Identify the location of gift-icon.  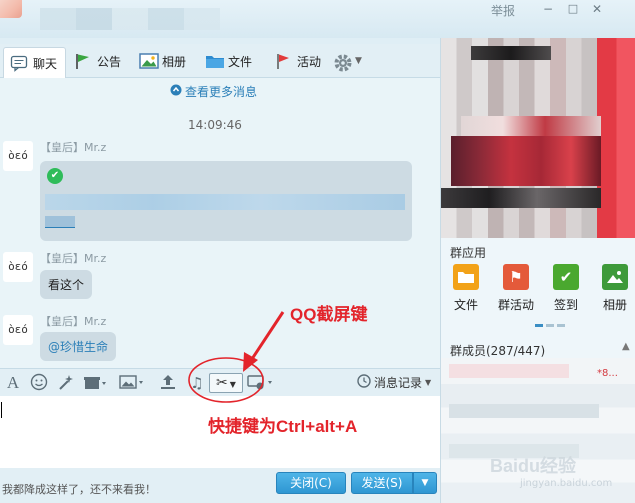
(95, 383).